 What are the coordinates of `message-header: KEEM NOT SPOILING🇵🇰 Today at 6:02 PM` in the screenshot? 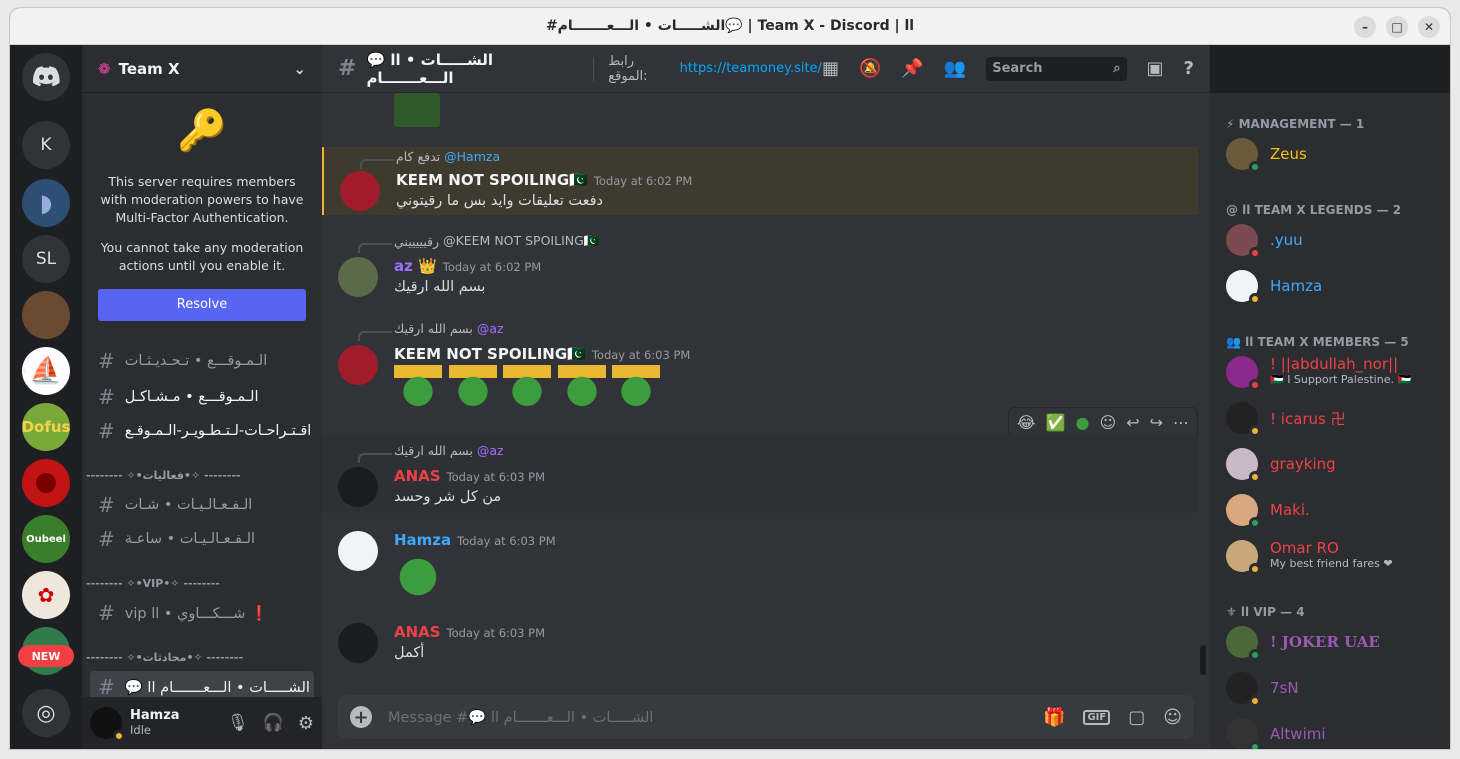 It's located at (544, 180).